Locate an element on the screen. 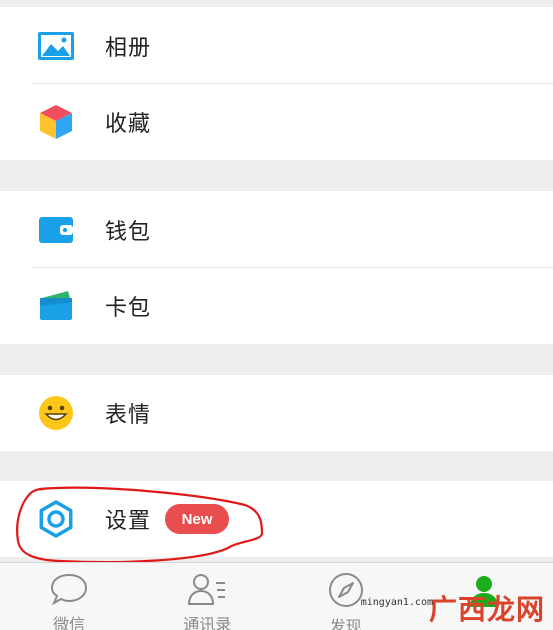 The image size is (553, 630). sticker-icon is located at coordinates (56, 413).